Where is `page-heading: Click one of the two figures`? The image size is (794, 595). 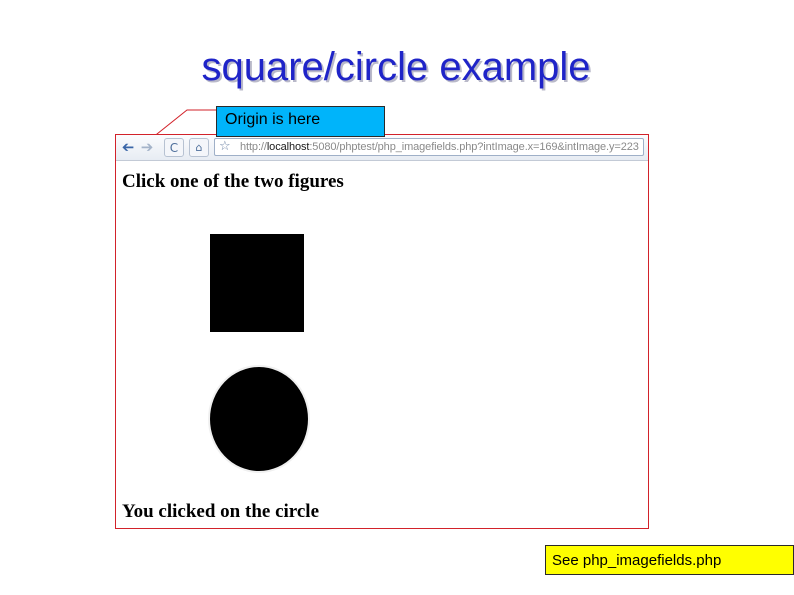
page-heading: Click one of the two figures is located at coordinates (233, 181).